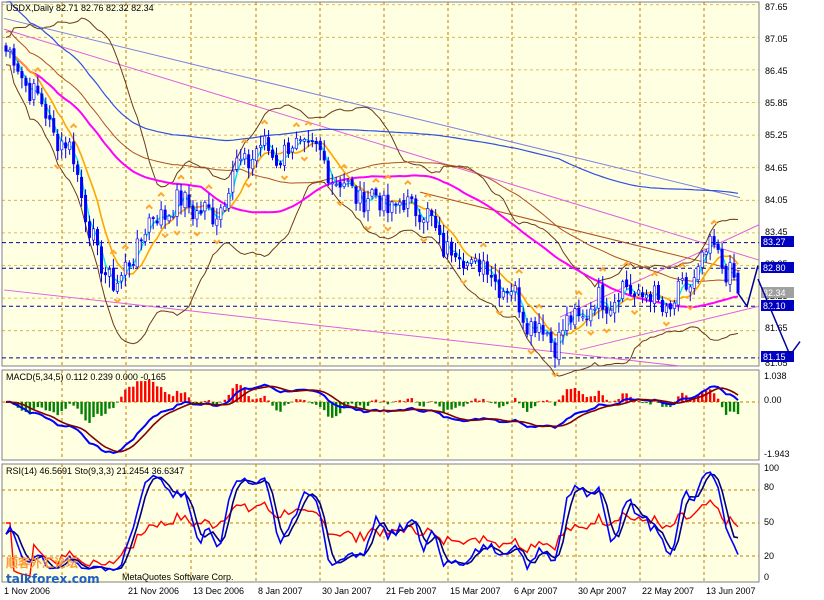  What do you see at coordinates (411, 591) in the screenshot?
I see `date-tick: 21 Feb 2007` at bounding box center [411, 591].